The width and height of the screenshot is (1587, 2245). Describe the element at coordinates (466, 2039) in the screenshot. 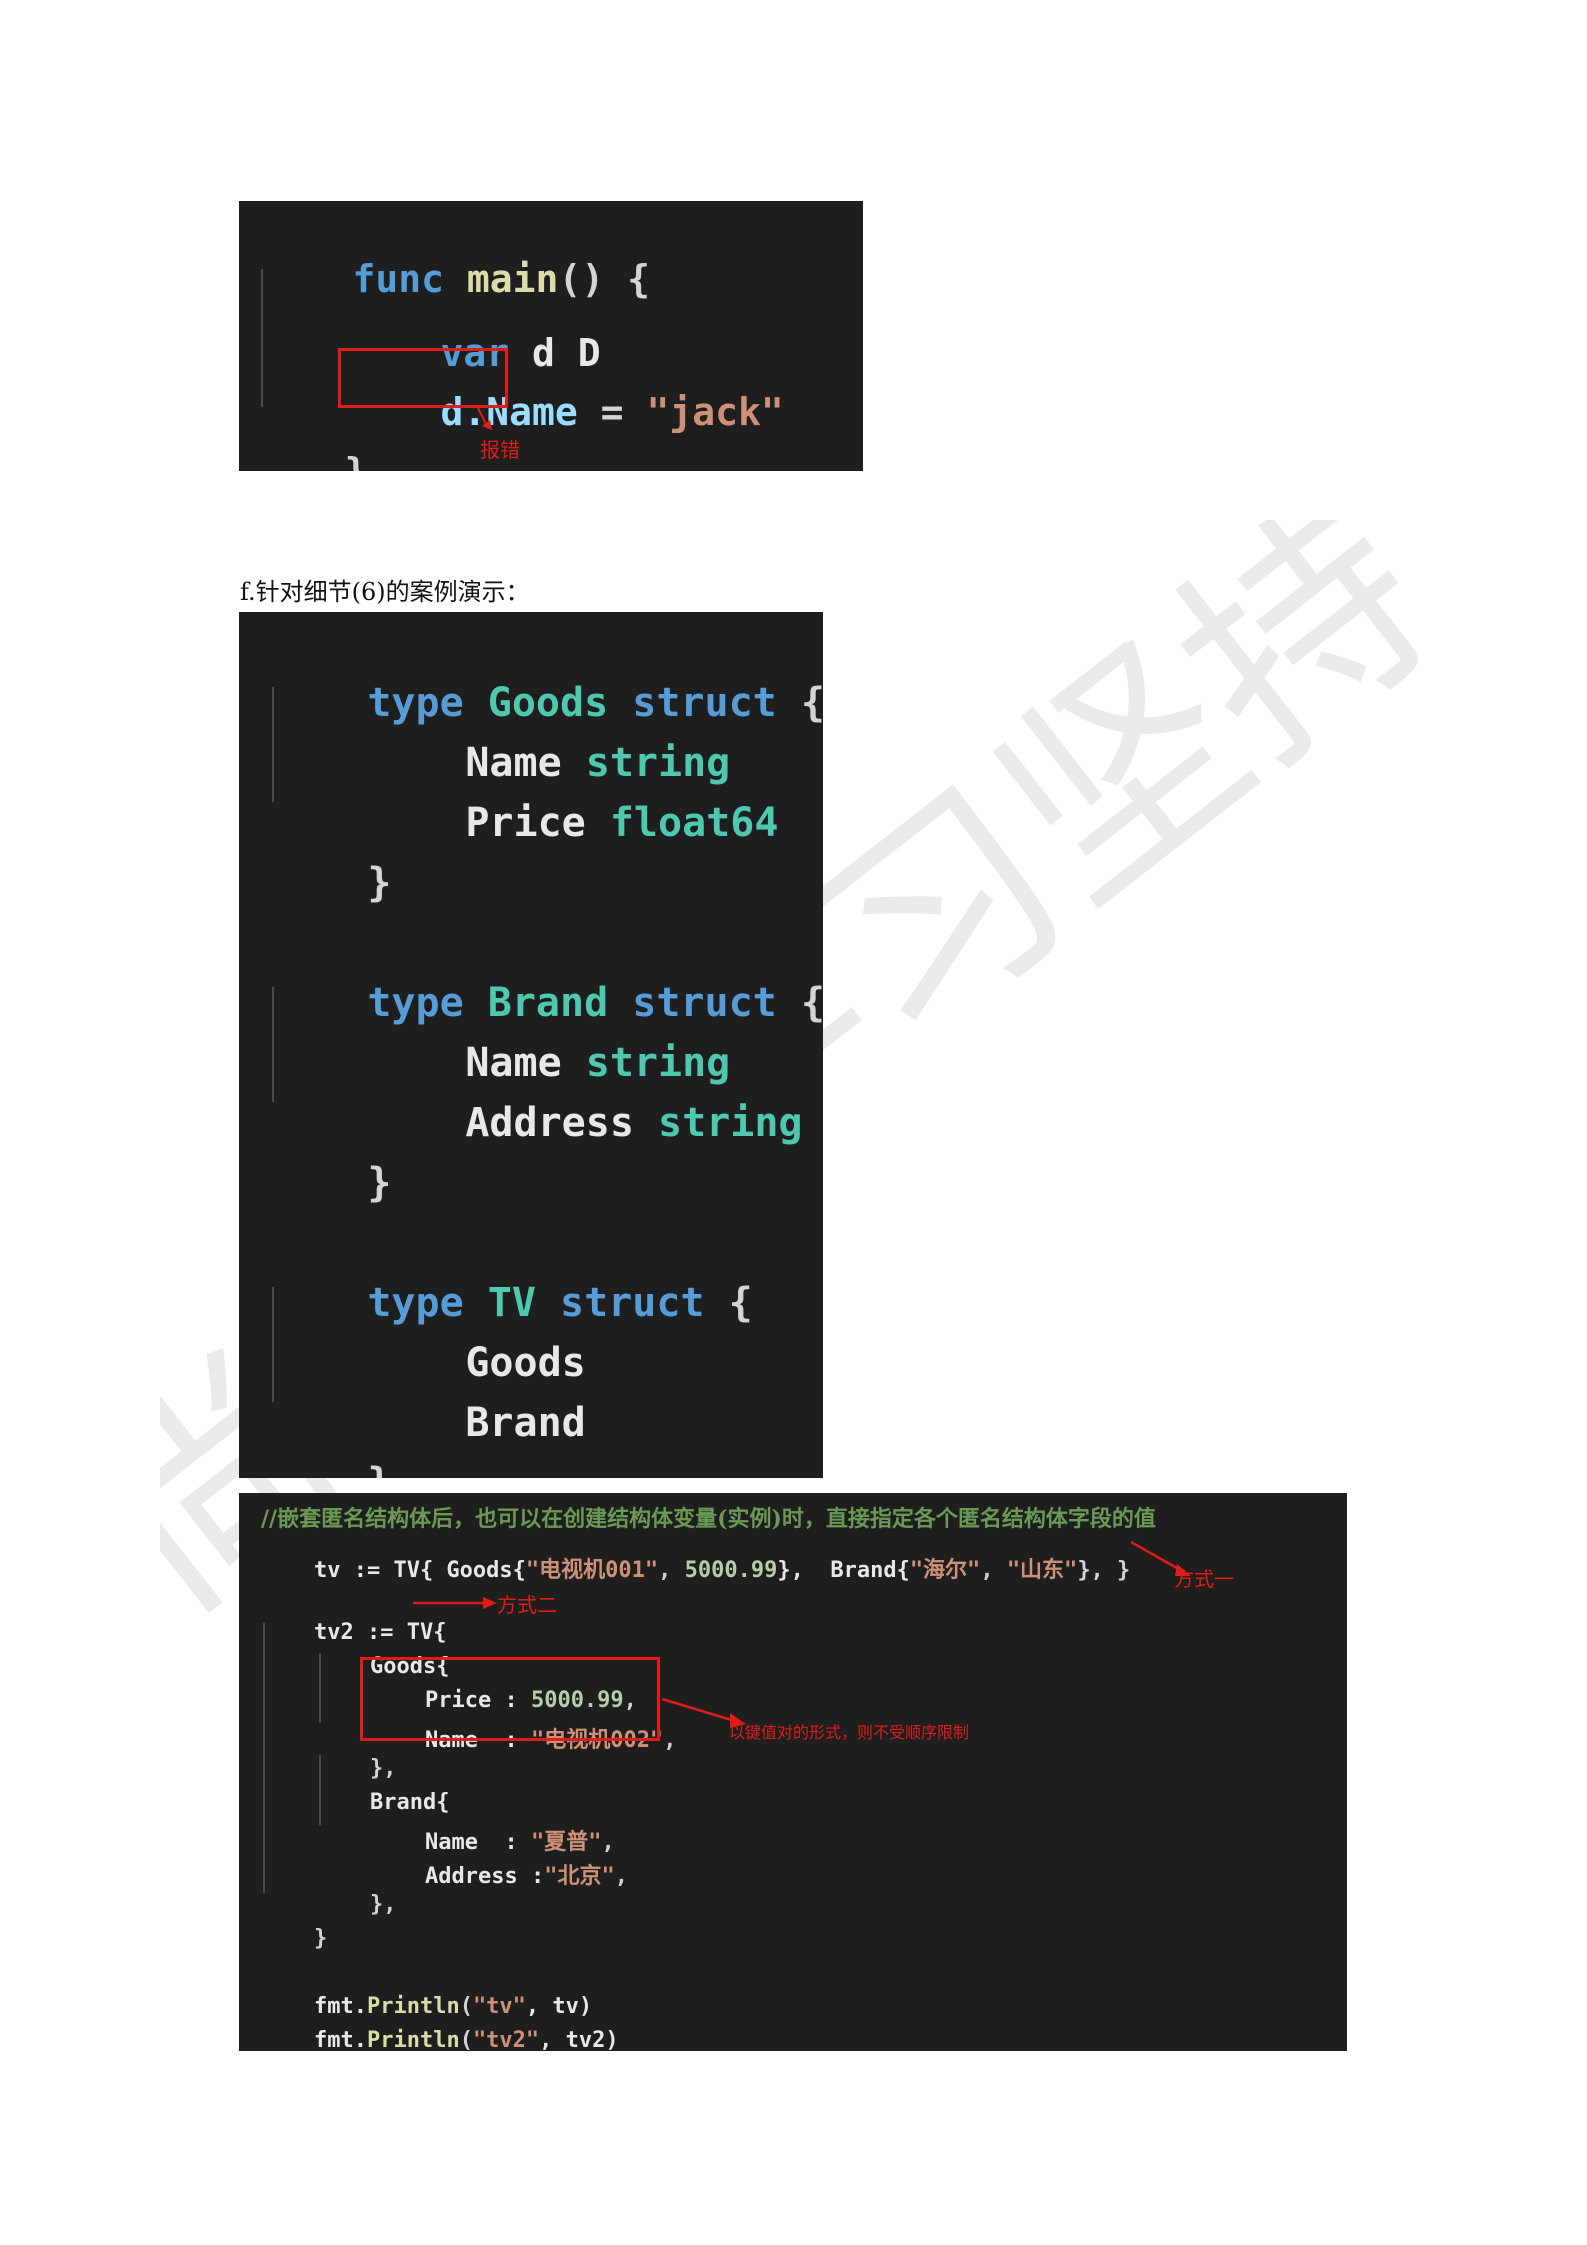

I see `code-line-println-tv2: fmt.Println("tv2", tv2)` at that location.